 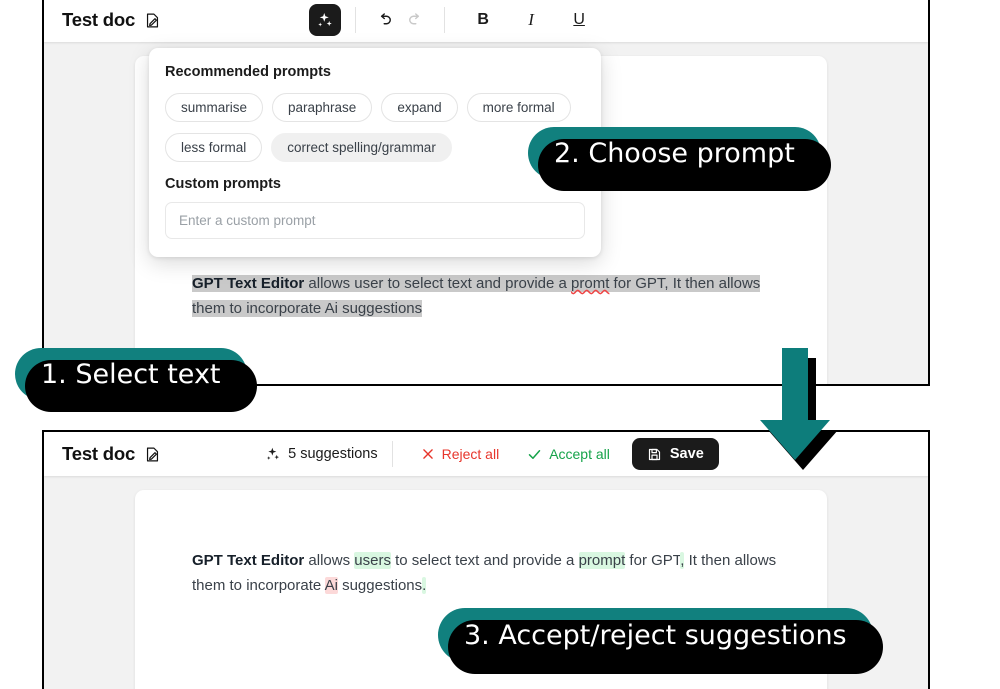 What do you see at coordinates (531, 20) in the screenshot?
I see `italic-button: I` at bounding box center [531, 20].